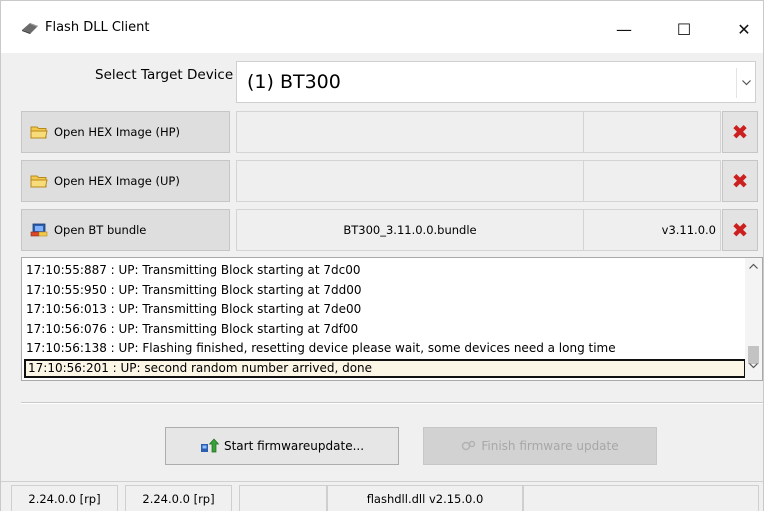 The height and width of the screenshot is (511, 764). What do you see at coordinates (382, 27) in the screenshot?
I see `title-bar: Flash DLL Client — ☐ ✕` at bounding box center [382, 27].